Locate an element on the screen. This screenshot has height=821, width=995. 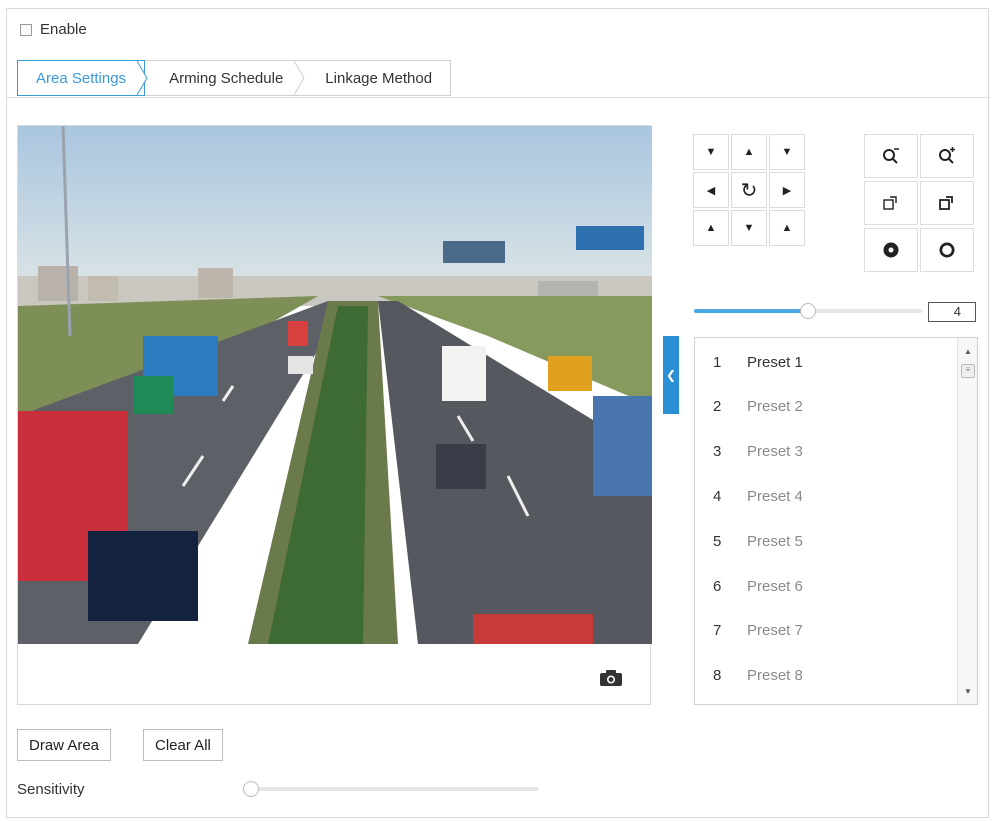
preset-number: 5 is located at coordinates (717, 541).